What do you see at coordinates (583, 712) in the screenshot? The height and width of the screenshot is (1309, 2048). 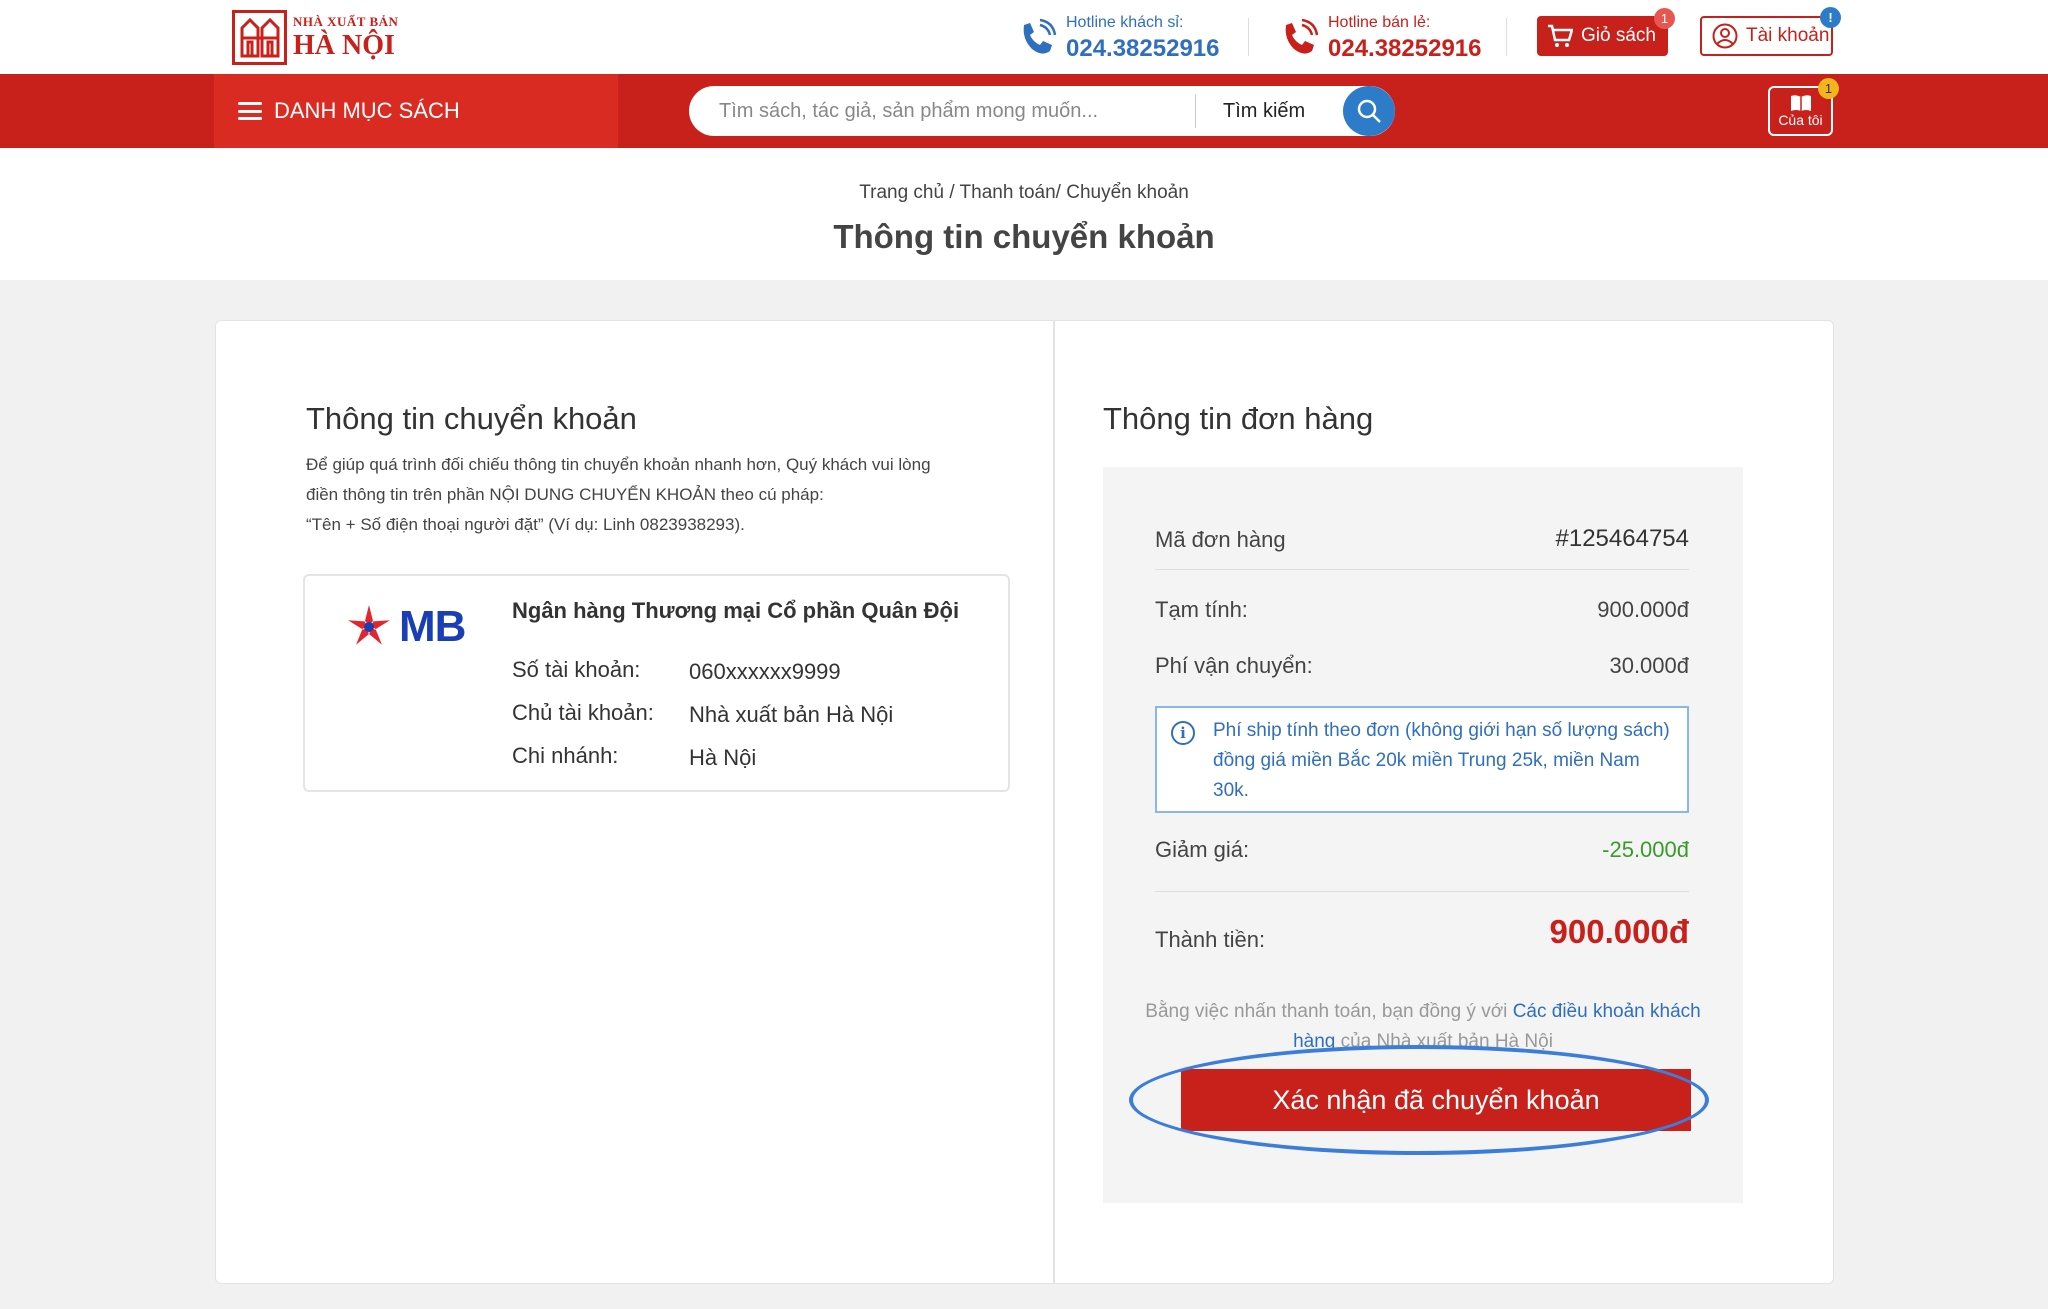 I see `account-owner-label: Chủ tài khoản:` at bounding box center [583, 712].